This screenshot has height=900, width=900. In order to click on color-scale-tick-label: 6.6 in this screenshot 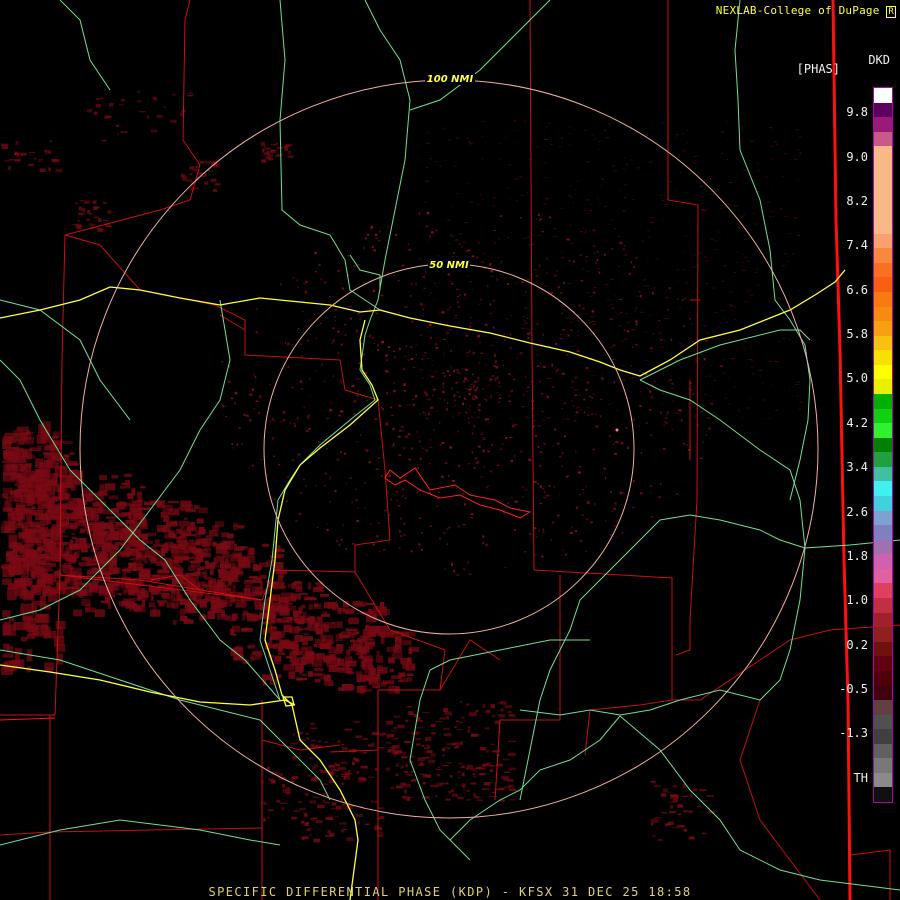, I will do `click(857, 290)`.